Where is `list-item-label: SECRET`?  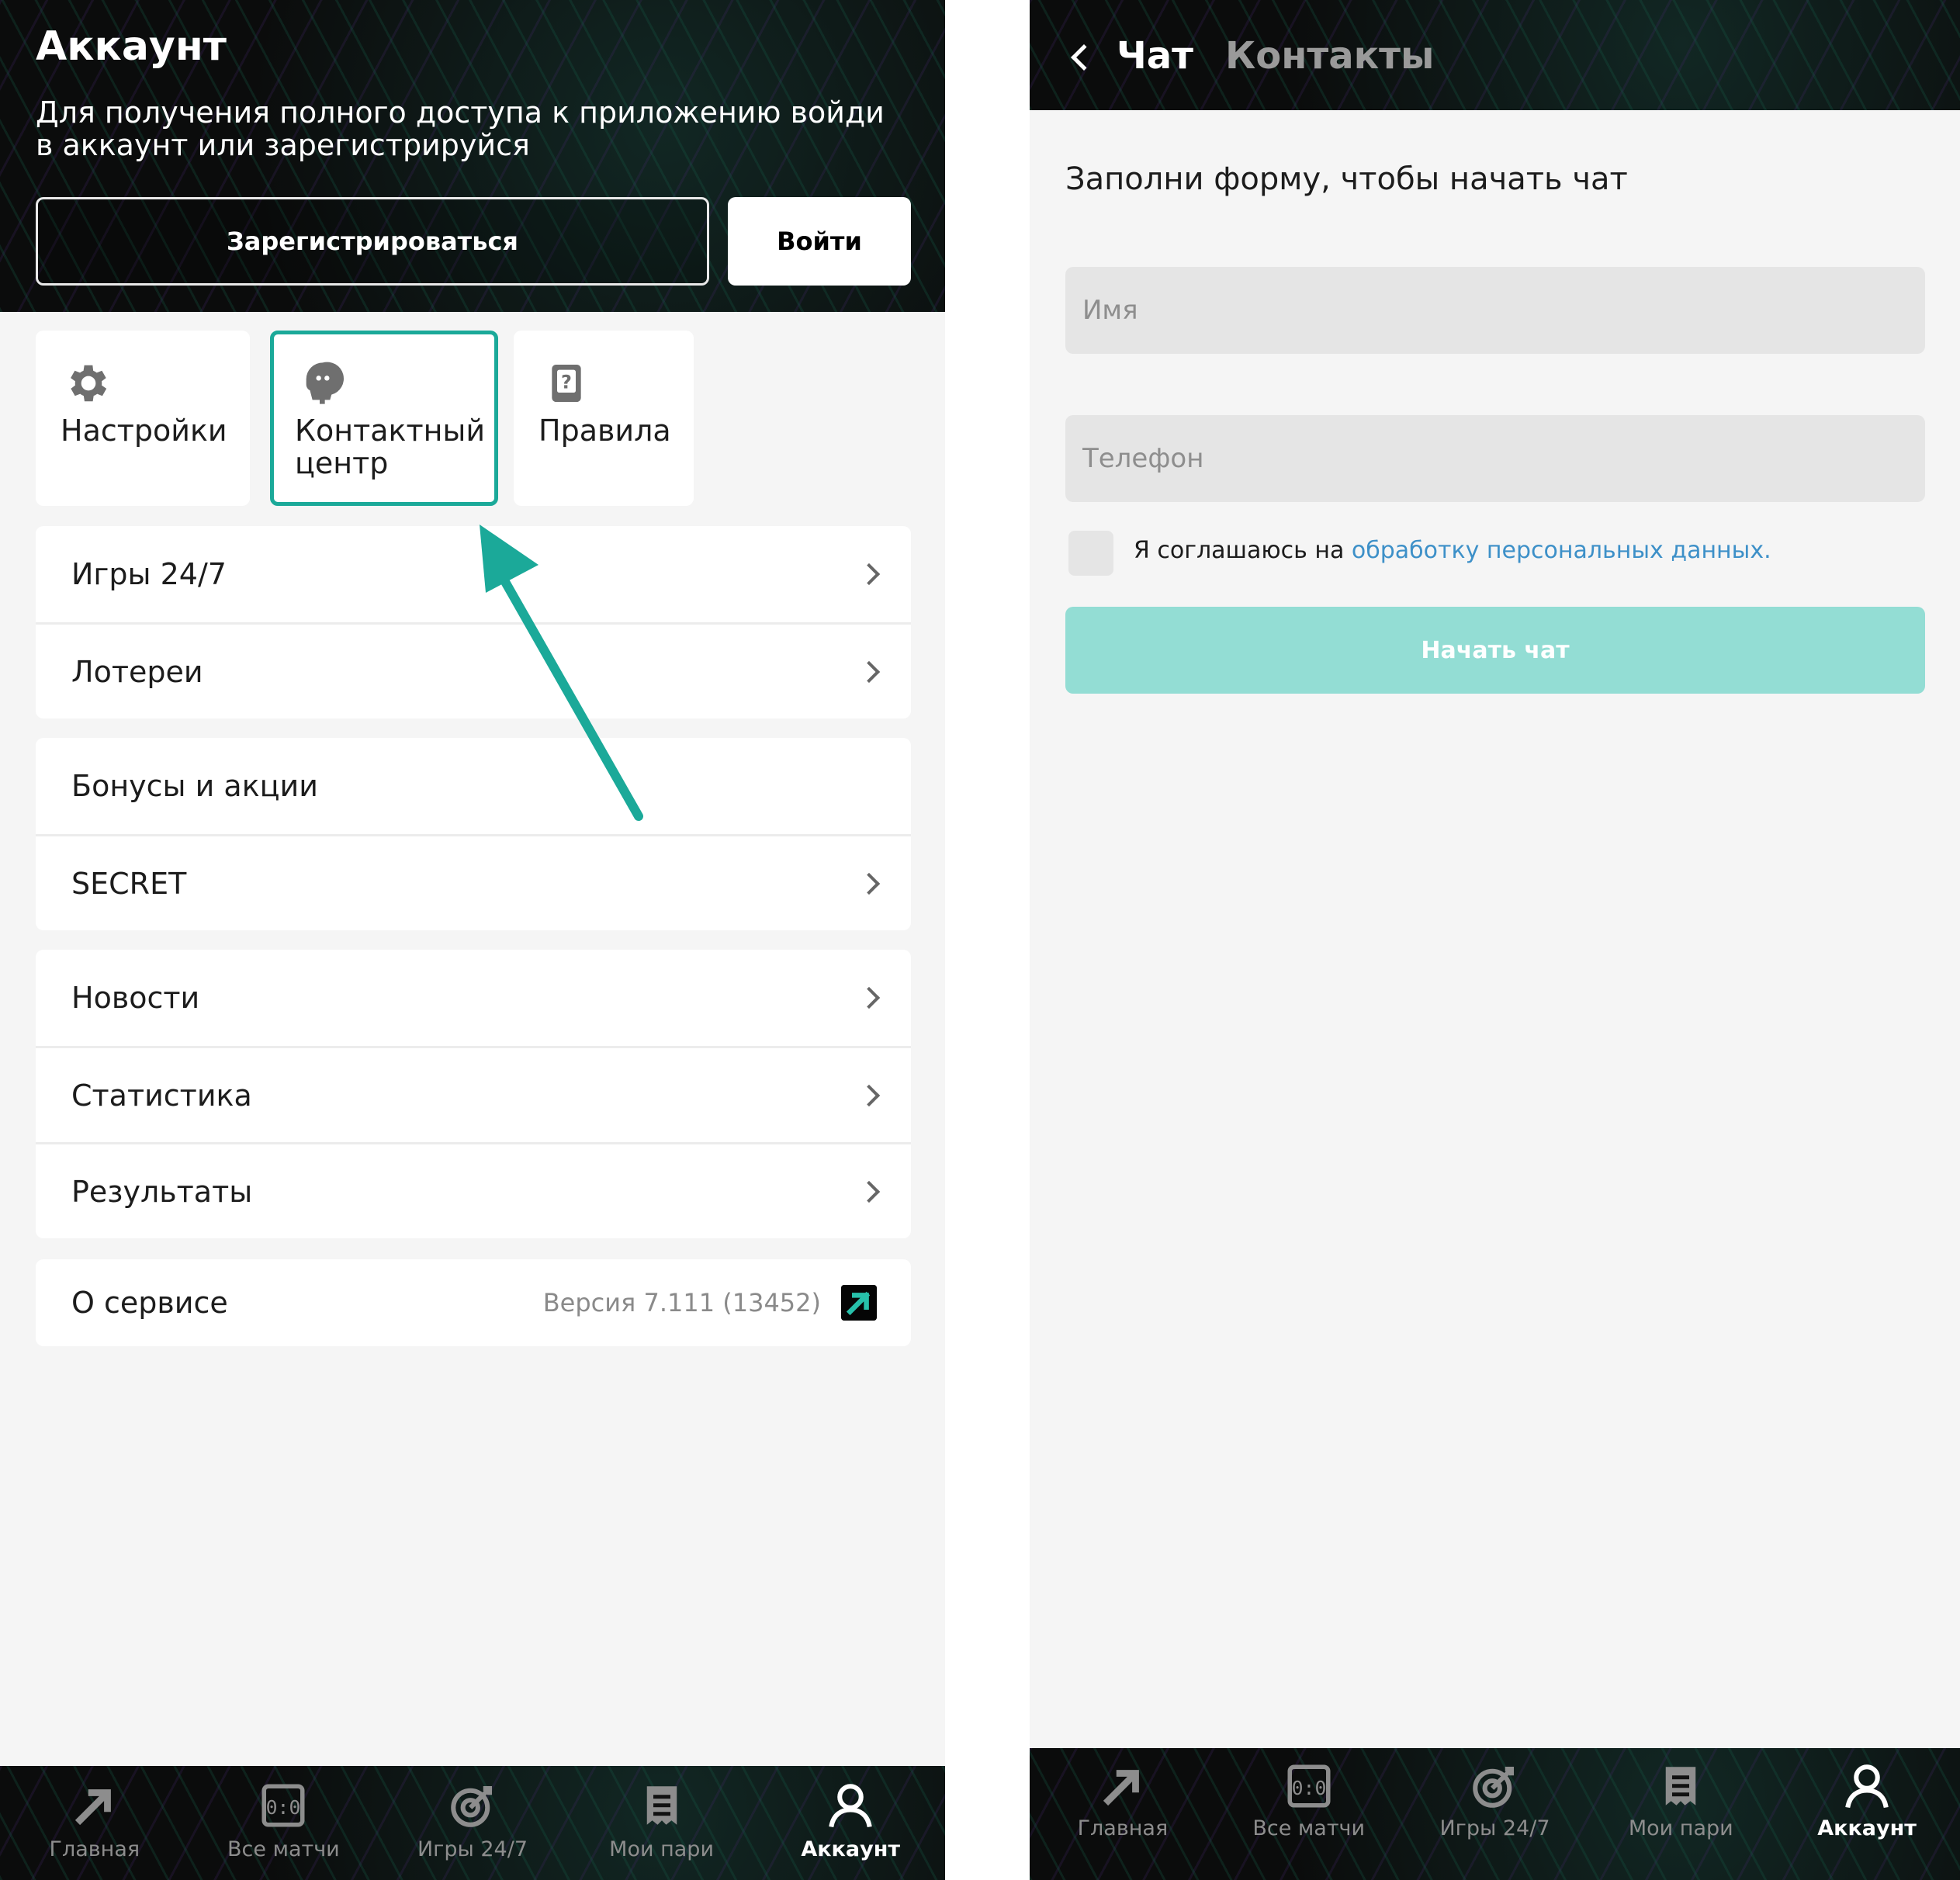
list-item-label: SECRET is located at coordinates (129, 883).